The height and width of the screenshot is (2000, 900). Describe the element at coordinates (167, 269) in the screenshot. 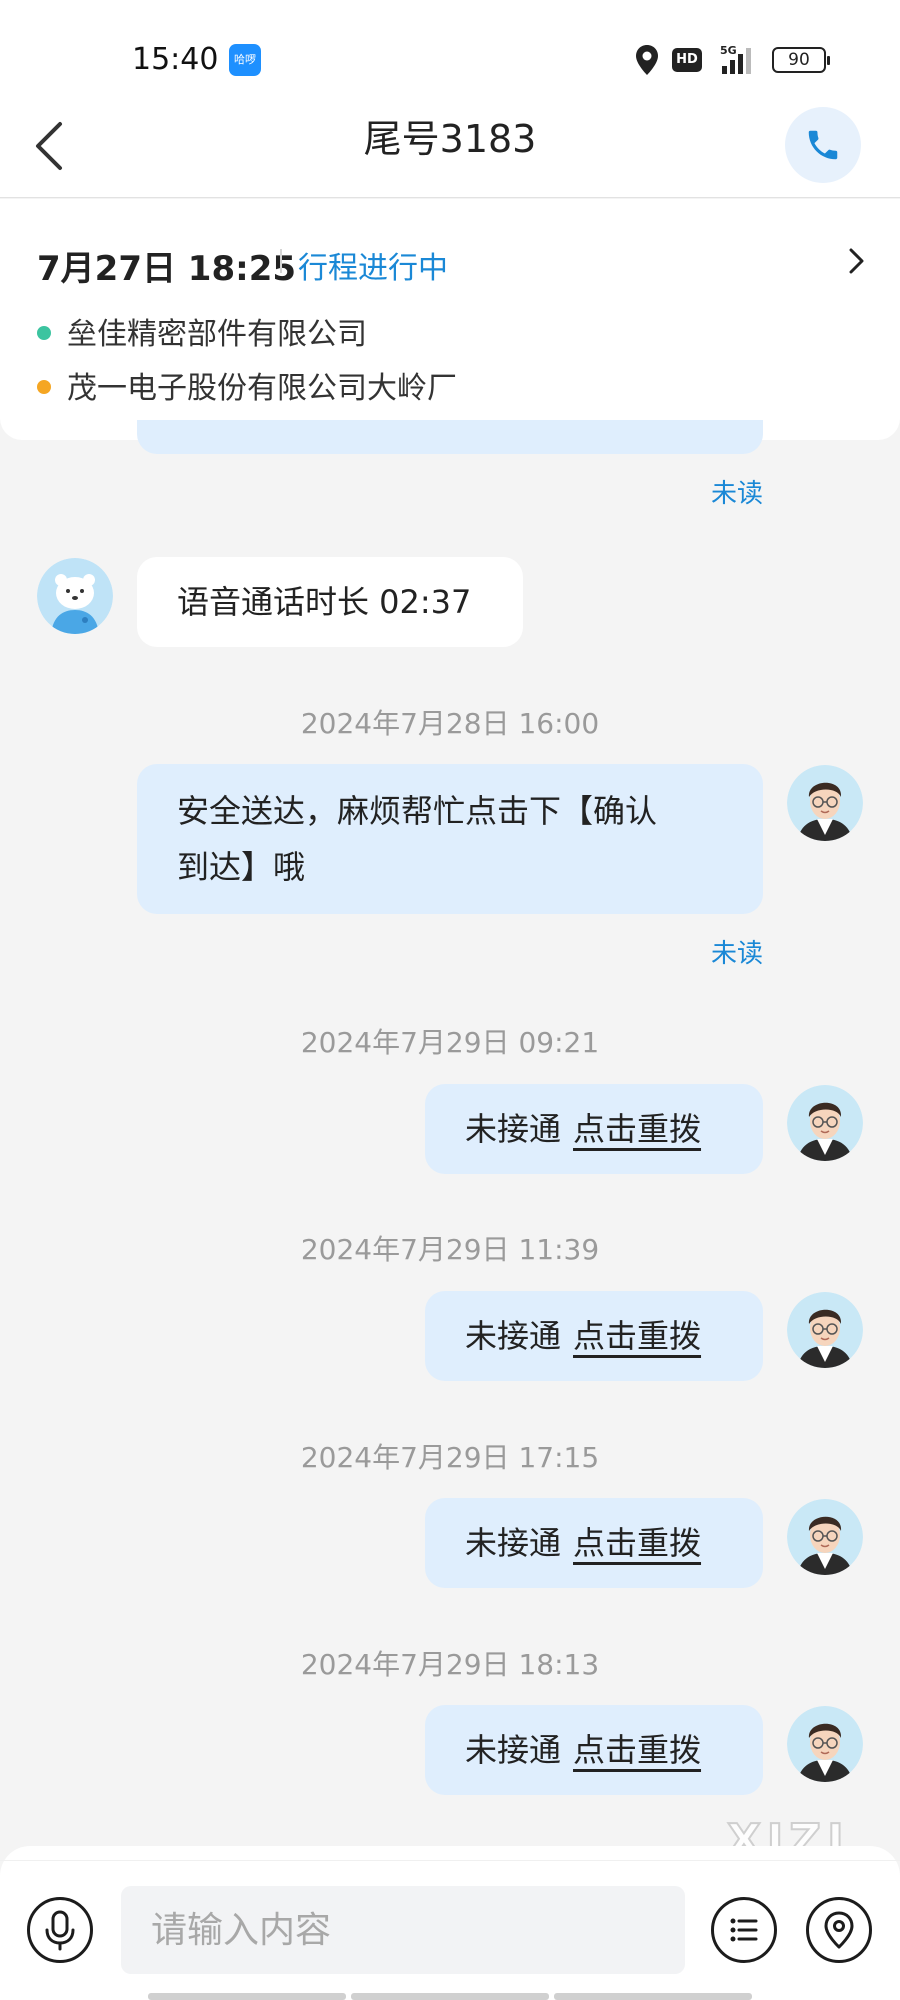

I see `trip-datetime: 7月27日 18:25` at that location.